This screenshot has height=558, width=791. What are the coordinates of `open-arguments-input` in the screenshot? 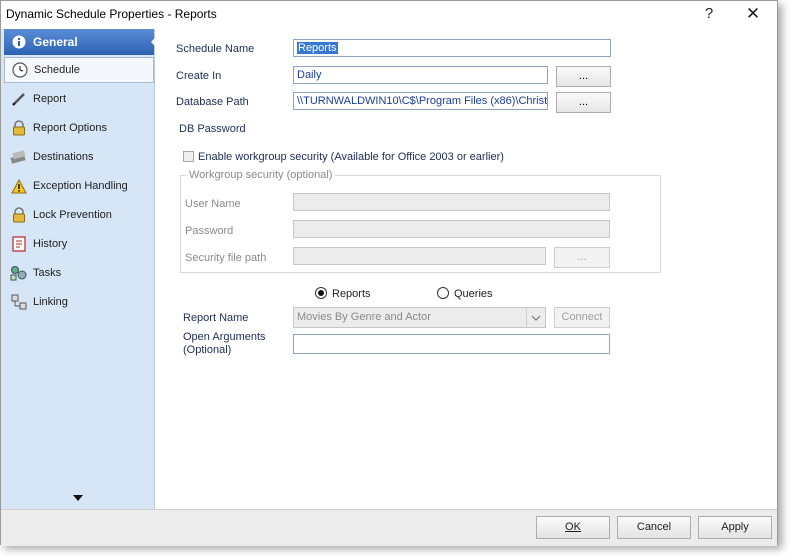 It's located at (451, 344).